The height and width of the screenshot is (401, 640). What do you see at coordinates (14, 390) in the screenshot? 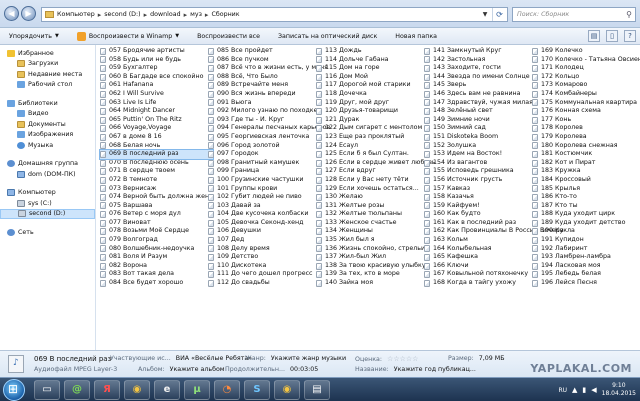
I see `start-button` at bounding box center [14, 390].